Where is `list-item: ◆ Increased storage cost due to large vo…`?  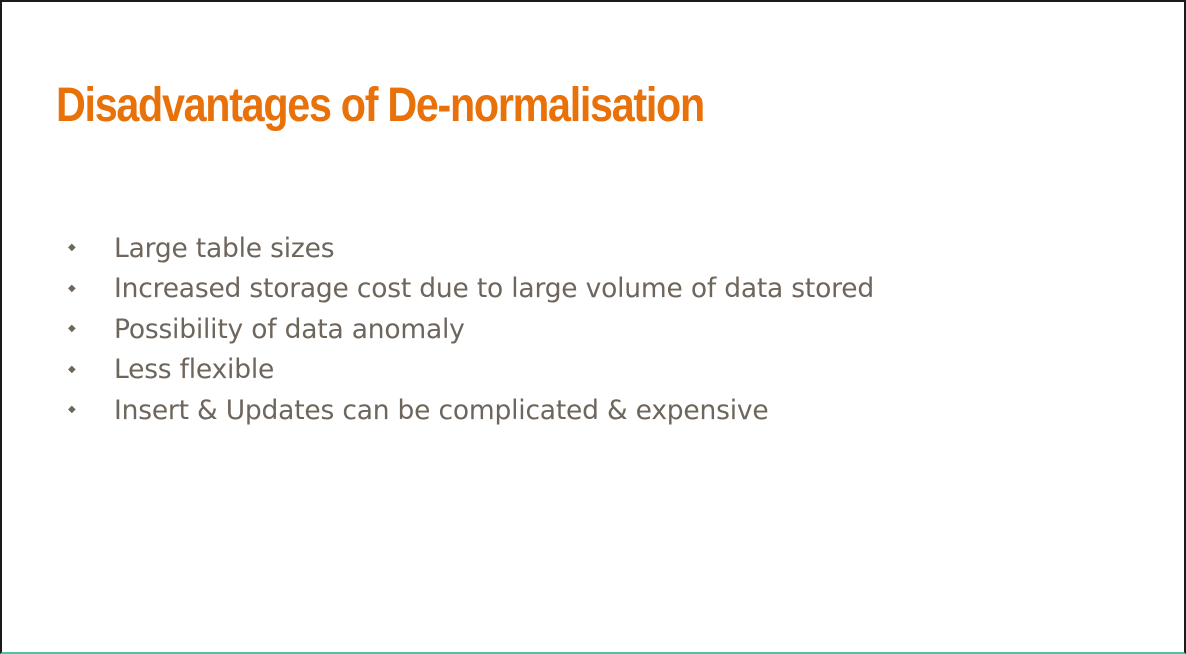 list-item: ◆ Increased storage cost due to large vo… is located at coordinates (471, 289).